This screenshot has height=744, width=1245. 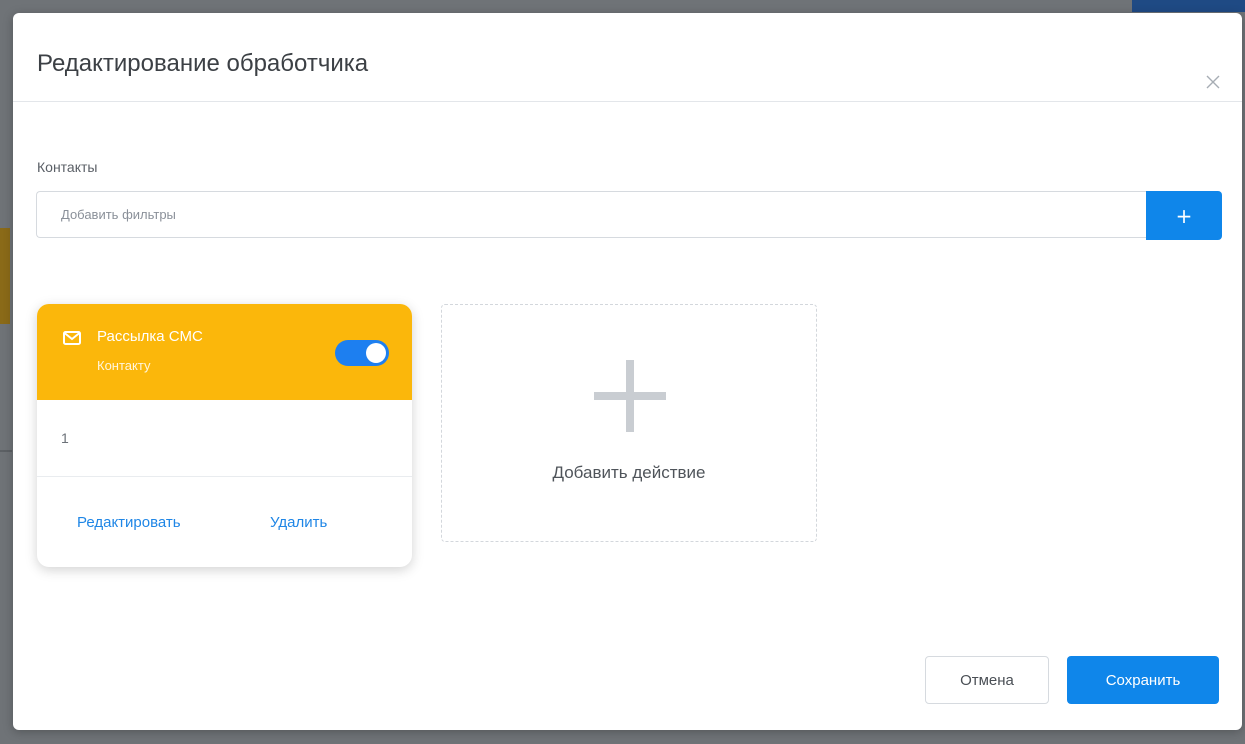 What do you see at coordinates (1184, 215) in the screenshot?
I see `add-filter-button: +` at bounding box center [1184, 215].